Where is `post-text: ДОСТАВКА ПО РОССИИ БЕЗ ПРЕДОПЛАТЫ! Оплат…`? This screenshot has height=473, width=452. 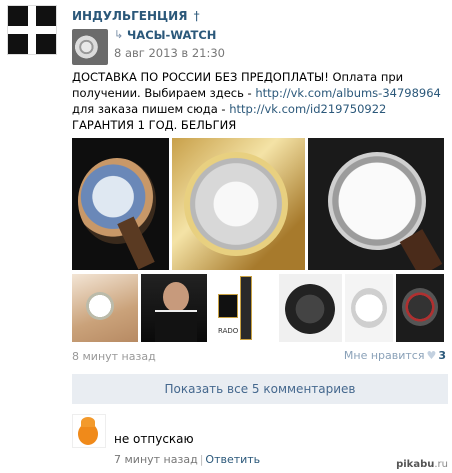 post-text: ДОСТАВКА ПО РОССИИ БЕЗ ПРЕДОПЛАТЫ! Оплат… is located at coordinates (260, 101).